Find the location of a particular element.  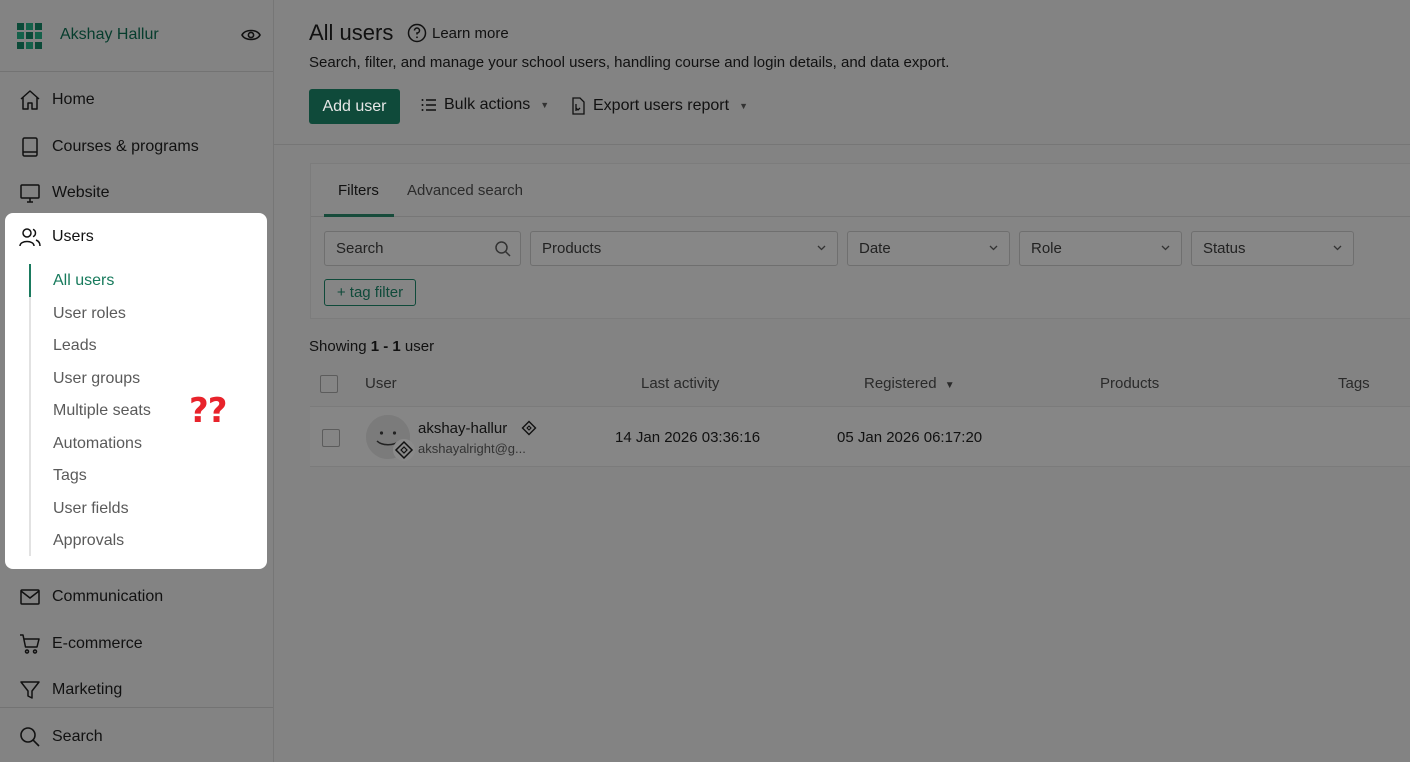

report-file-icon is located at coordinates (578, 106).